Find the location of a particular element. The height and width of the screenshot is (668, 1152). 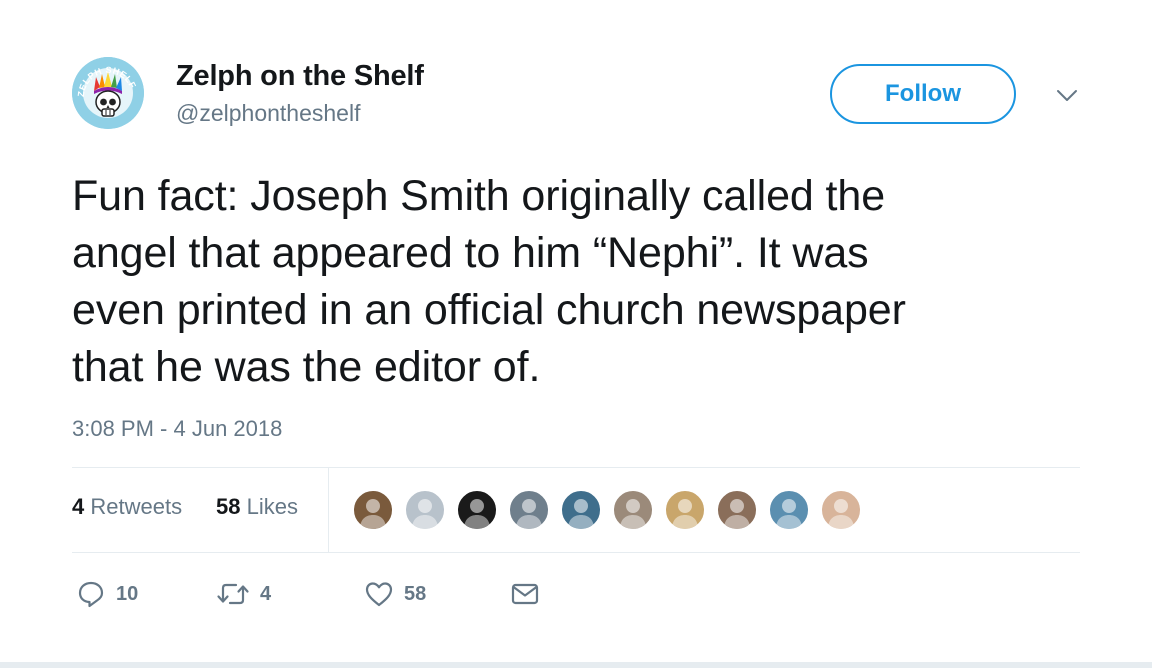

reply-button: 10 is located at coordinates (107, 594).